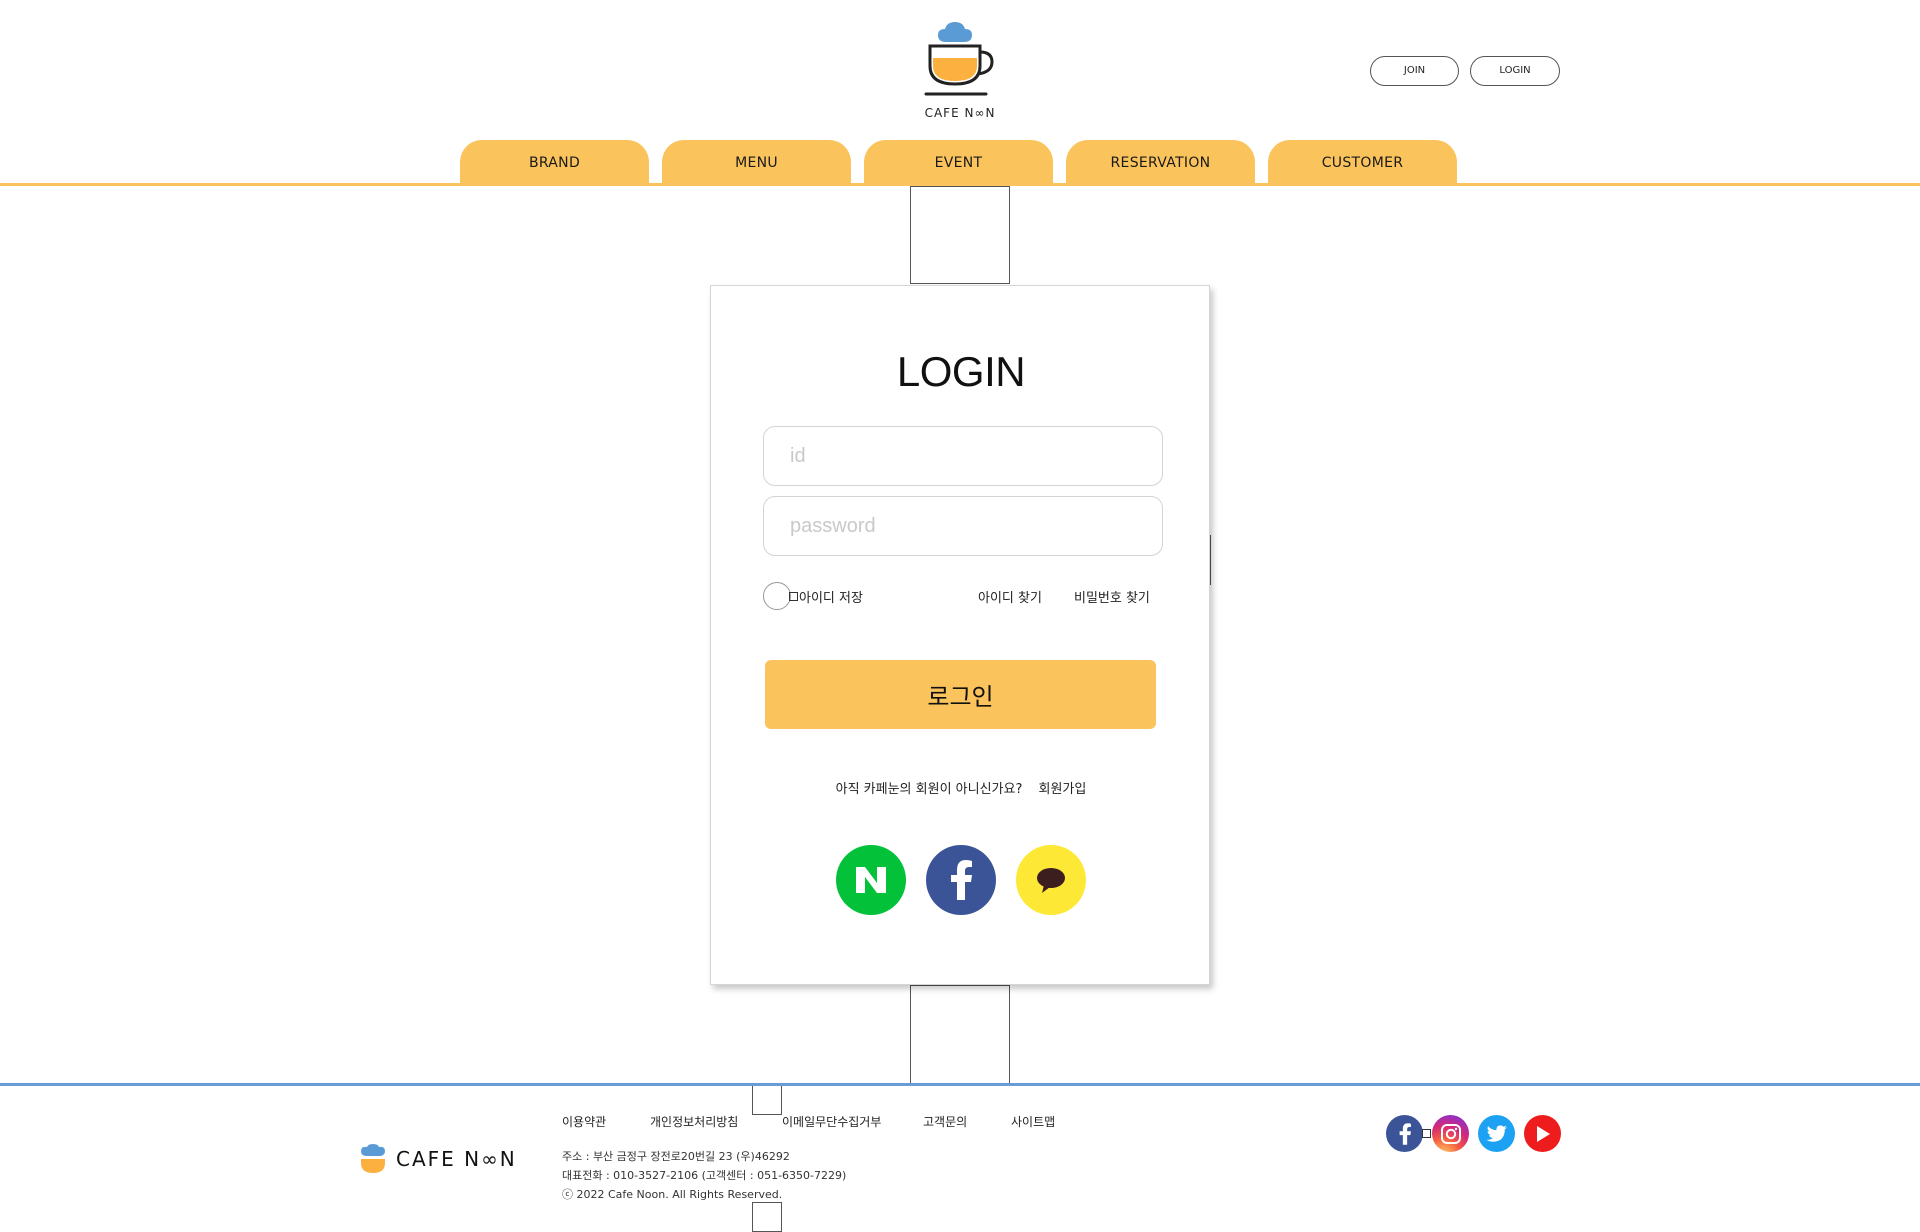 The width and height of the screenshot is (1920, 1232). I want to click on nav-tab-reservation: RESERVATION, so click(1160, 162).